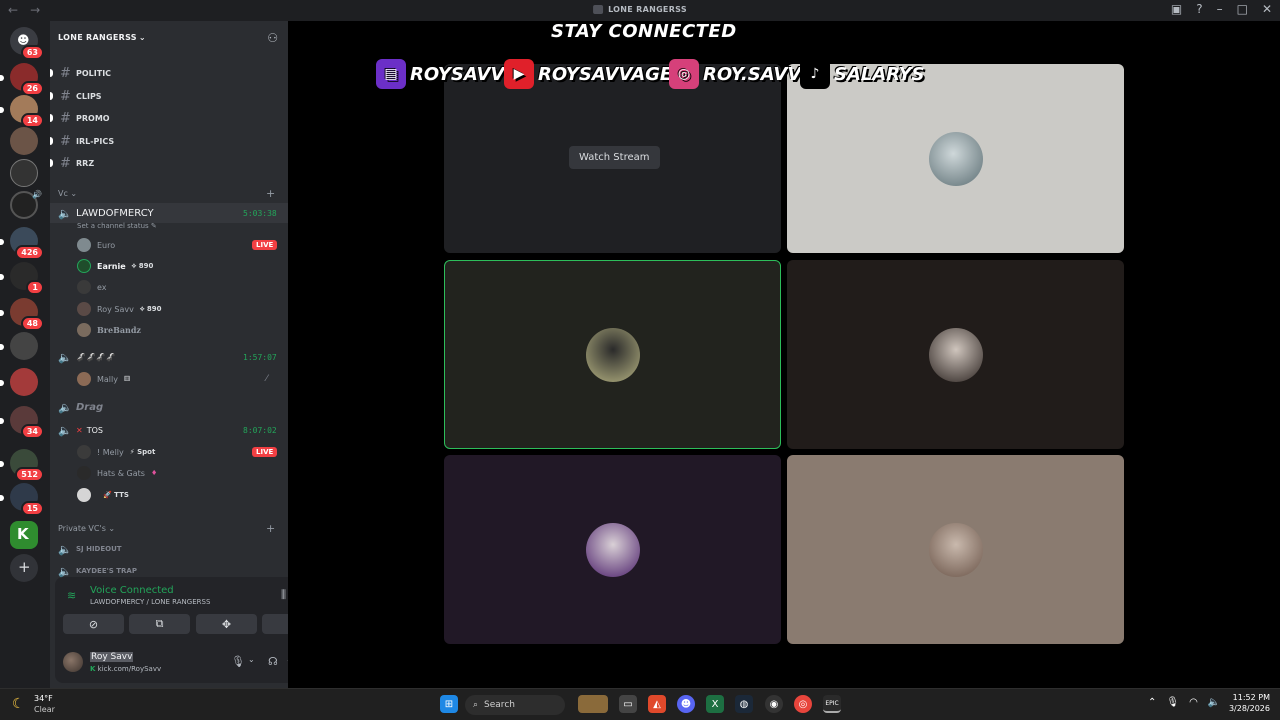 This screenshot has height=720, width=1280. I want to click on channel-clips: # CLIPS, so click(76, 96).